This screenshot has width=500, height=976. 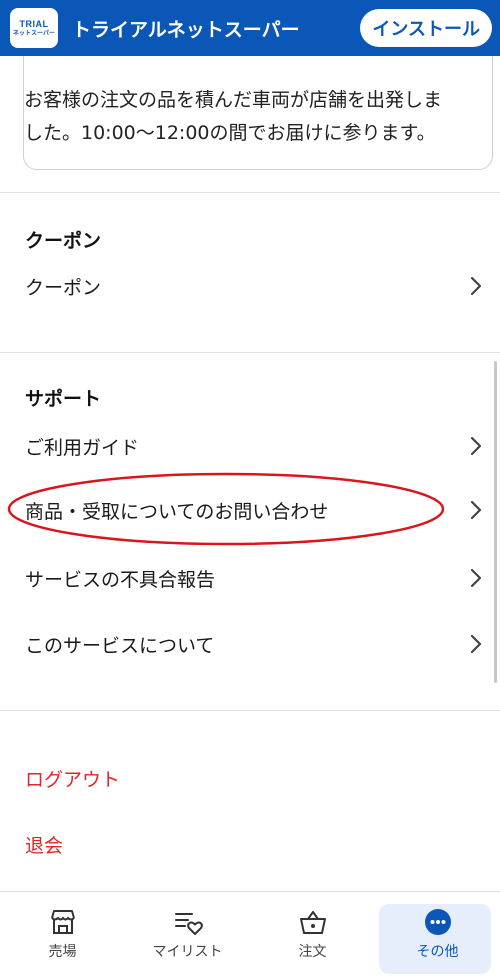 What do you see at coordinates (226, 509) in the screenshot?
I see `highlight-annotation` at bounding box center [226, 509].